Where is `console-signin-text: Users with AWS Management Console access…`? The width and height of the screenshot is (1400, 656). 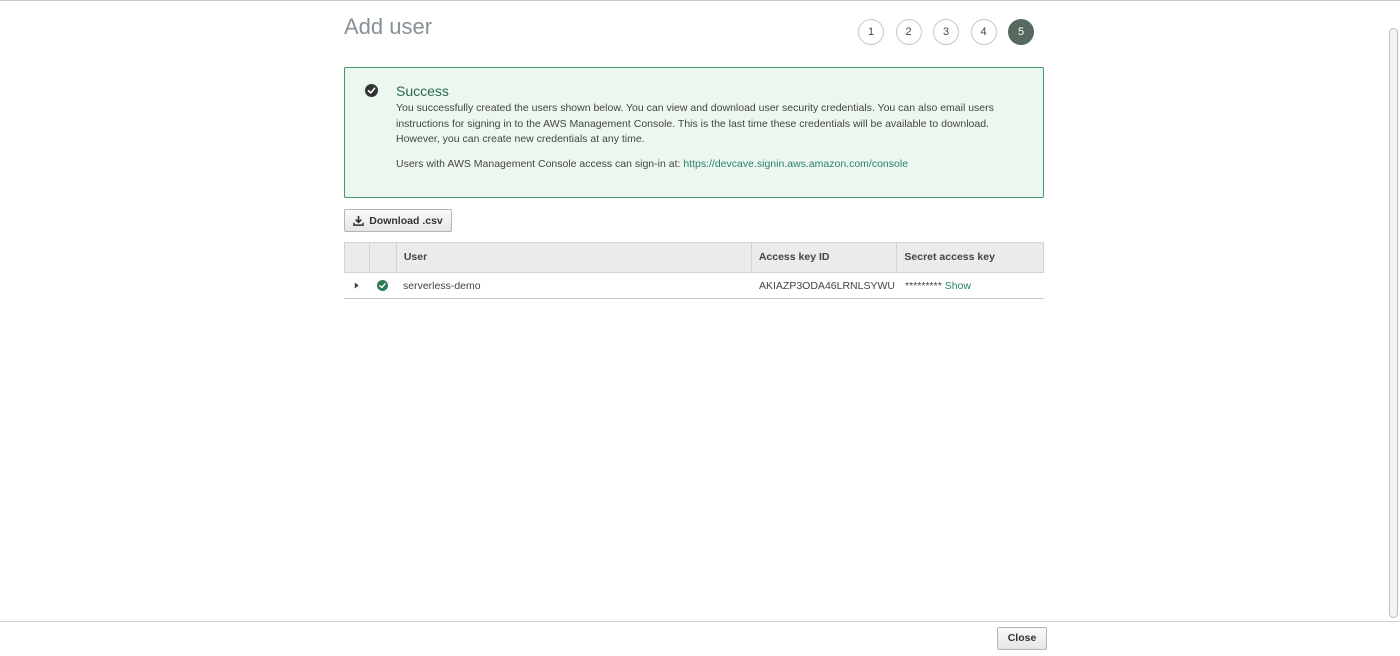 console-signin-text: Users with AWS Management Console access… is located at coordinates (652, 164).